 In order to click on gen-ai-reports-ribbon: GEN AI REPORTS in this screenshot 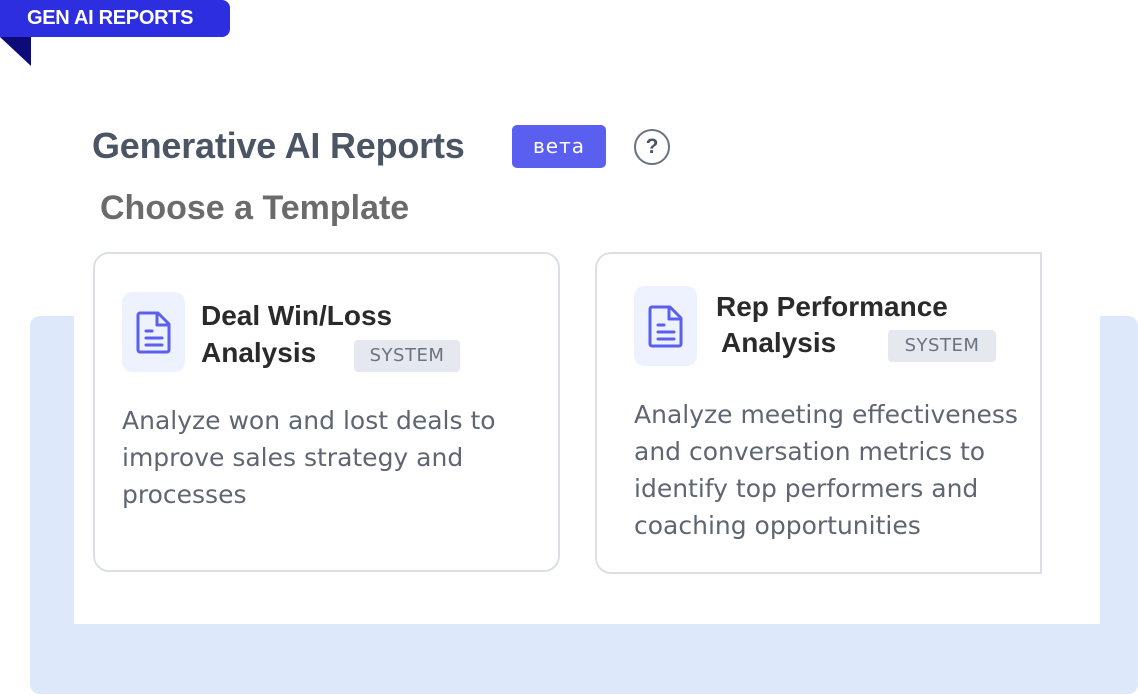, I will do `click(115, 18)`.